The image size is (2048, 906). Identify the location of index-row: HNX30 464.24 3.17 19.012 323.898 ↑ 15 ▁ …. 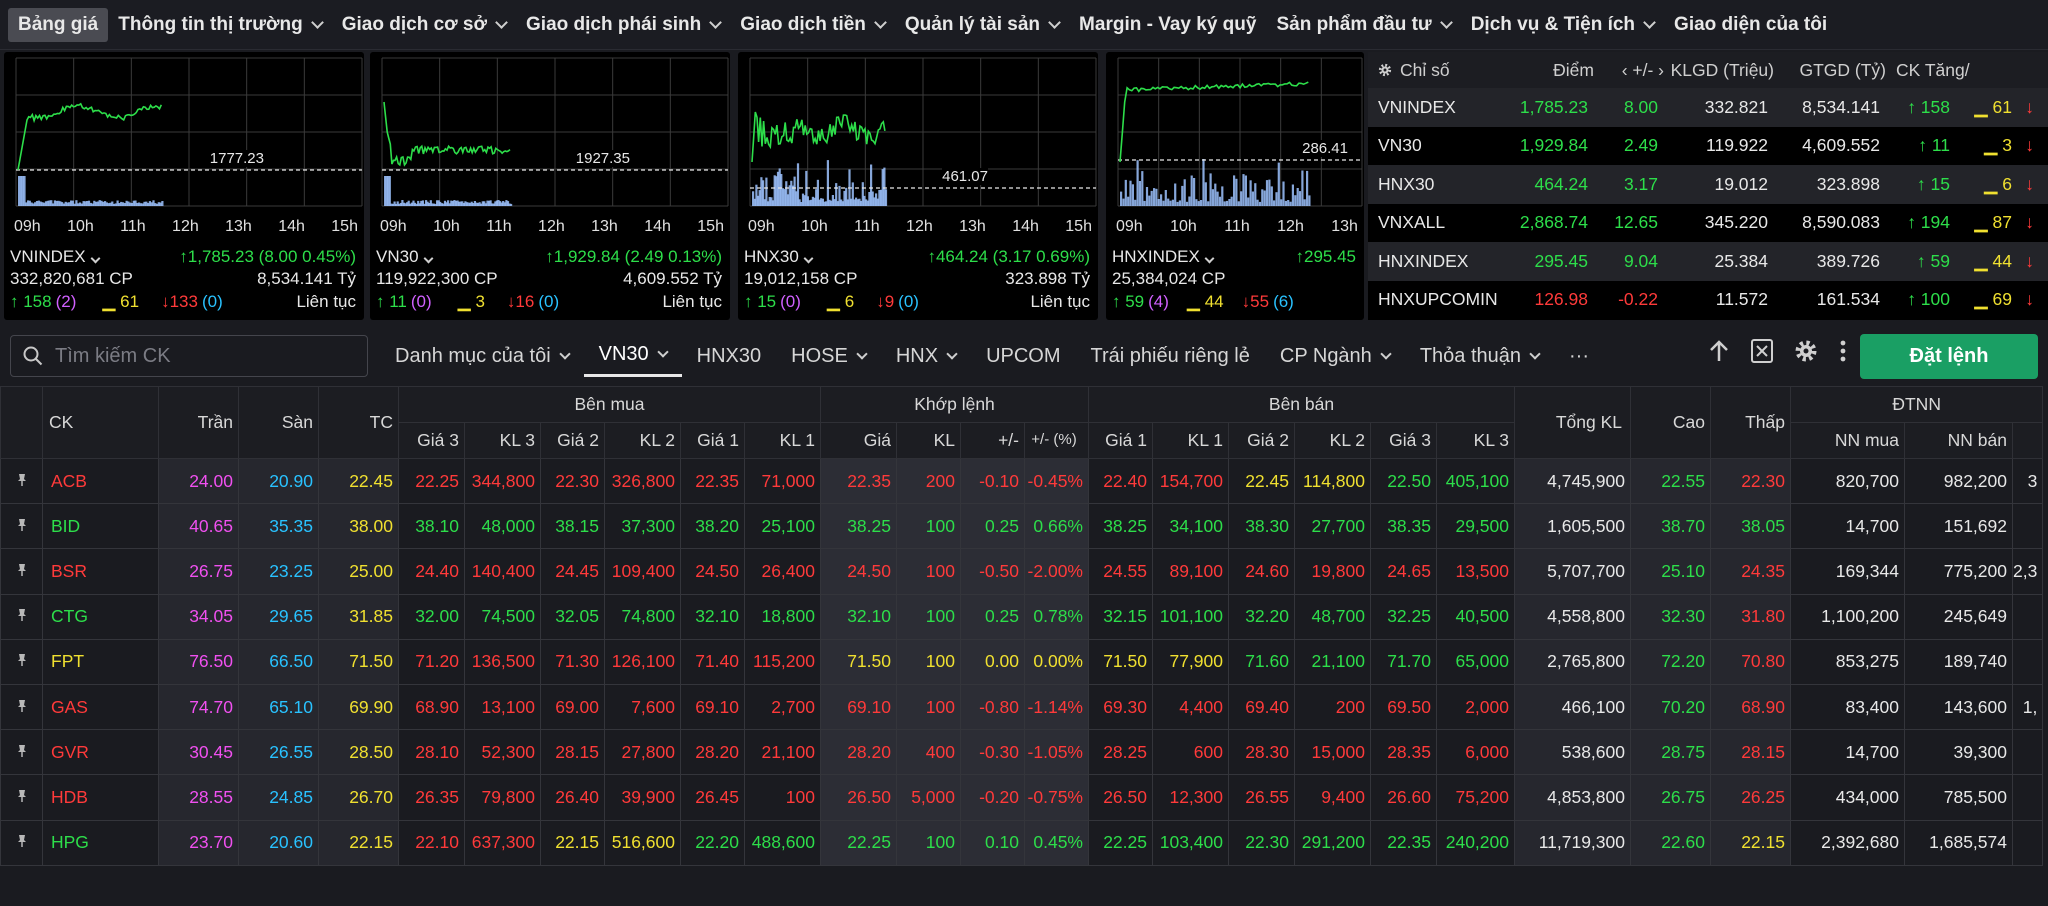
(1708, 184).